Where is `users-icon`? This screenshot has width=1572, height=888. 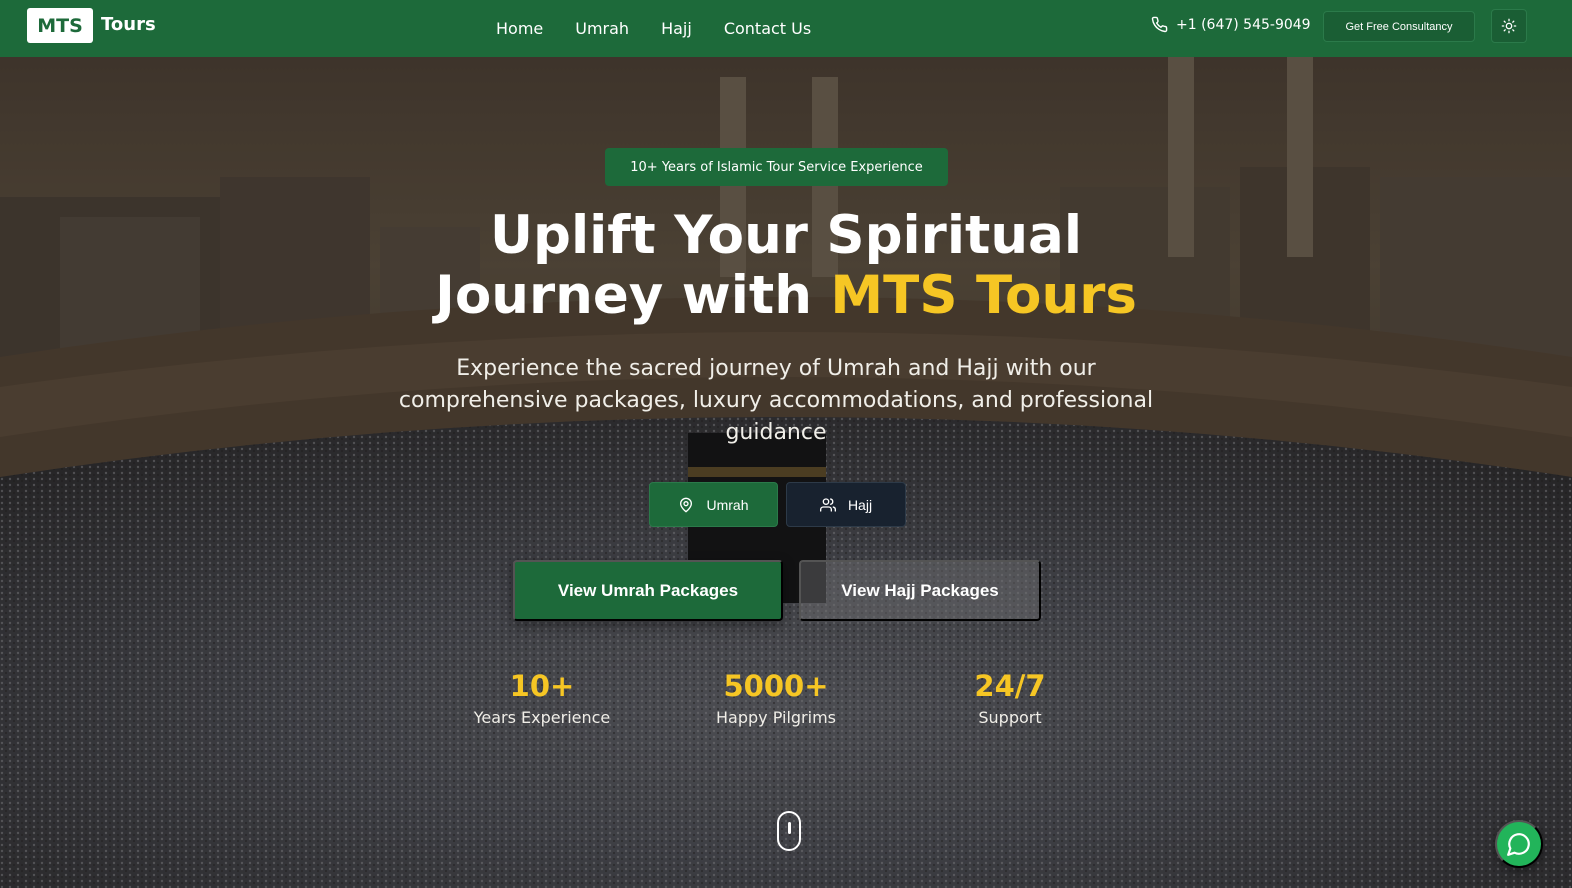 users-icon is located at coordinates (827, 504).